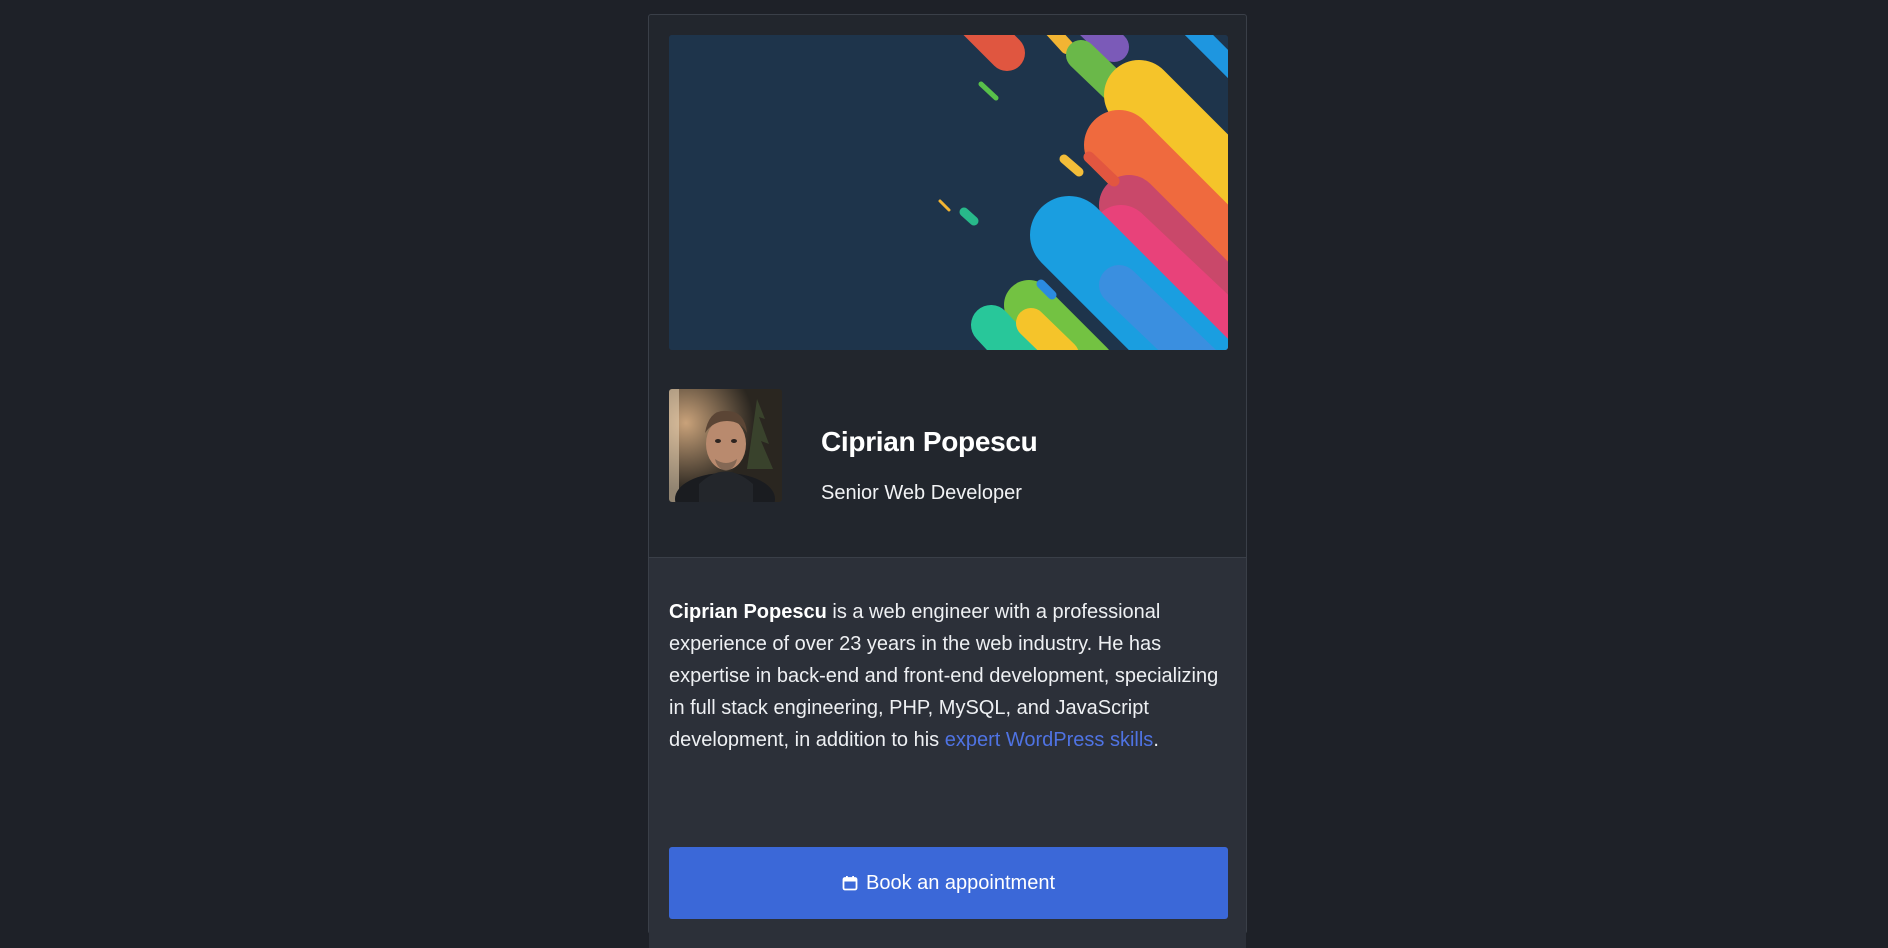 This screenshot has width=1888, height=948. What do you see at coordinates (1156, 740) in the screenshot?
I see `bio-text-part2: .` at bounding box center [1156, 740].